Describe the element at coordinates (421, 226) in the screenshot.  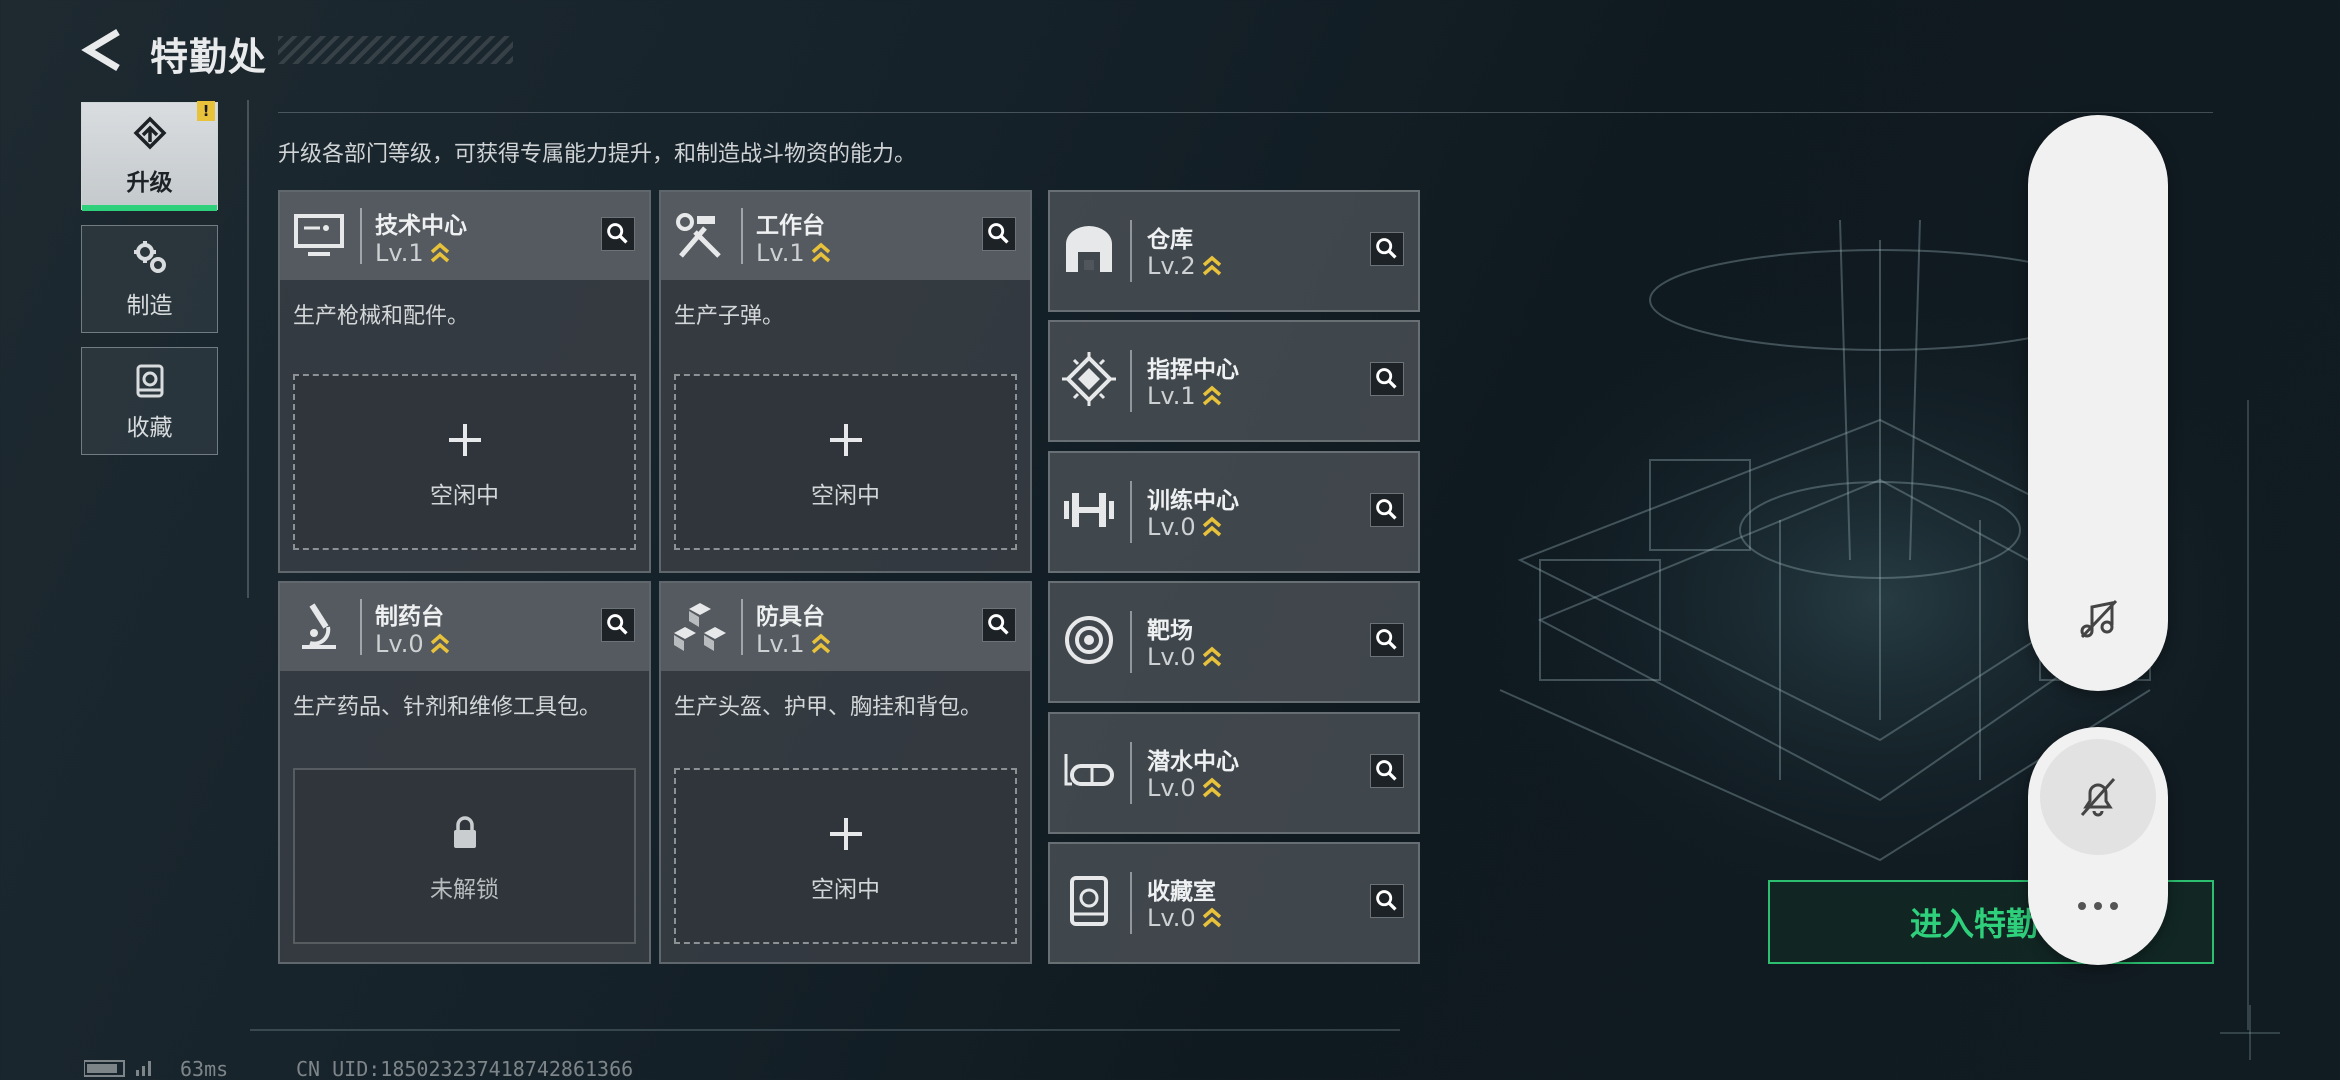
I see `workstation-name: 技术中心` at that location.